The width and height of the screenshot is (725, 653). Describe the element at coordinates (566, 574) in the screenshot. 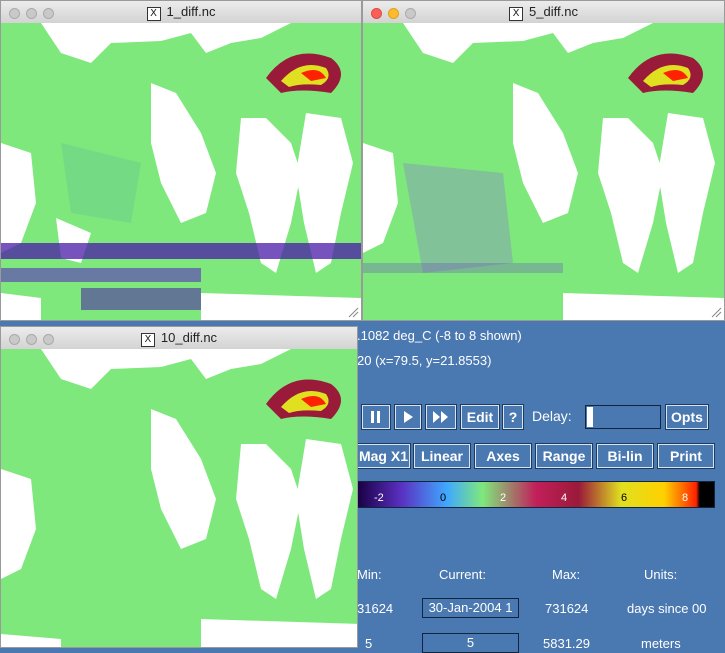

I see `header-max: Max:` at that location.